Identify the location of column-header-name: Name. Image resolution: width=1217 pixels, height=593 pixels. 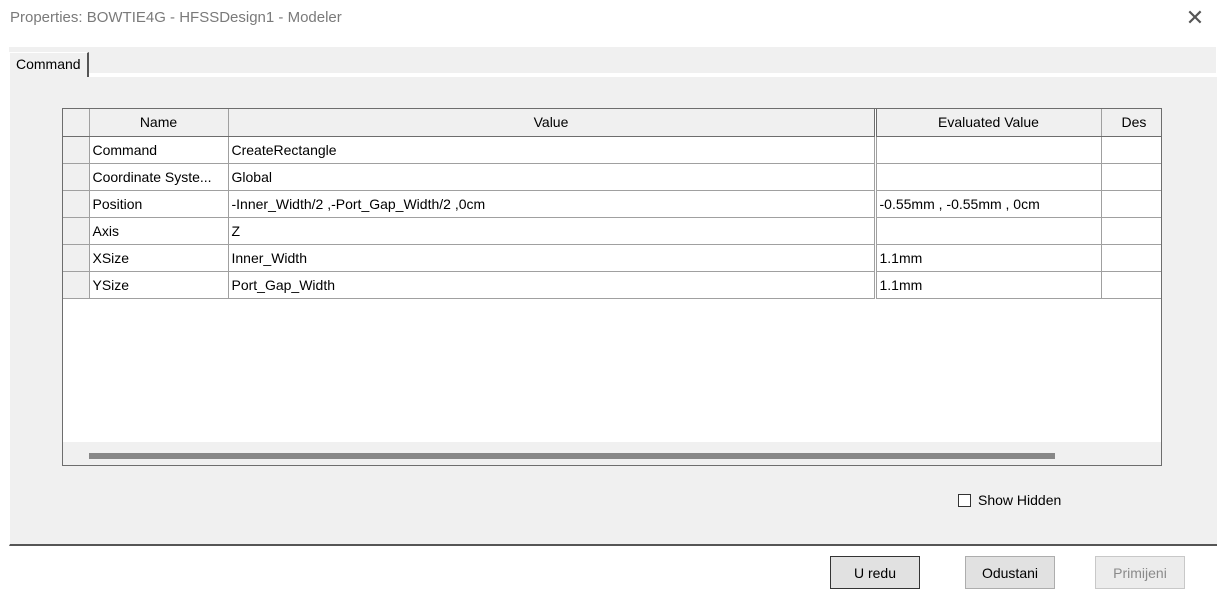
(158, 123).